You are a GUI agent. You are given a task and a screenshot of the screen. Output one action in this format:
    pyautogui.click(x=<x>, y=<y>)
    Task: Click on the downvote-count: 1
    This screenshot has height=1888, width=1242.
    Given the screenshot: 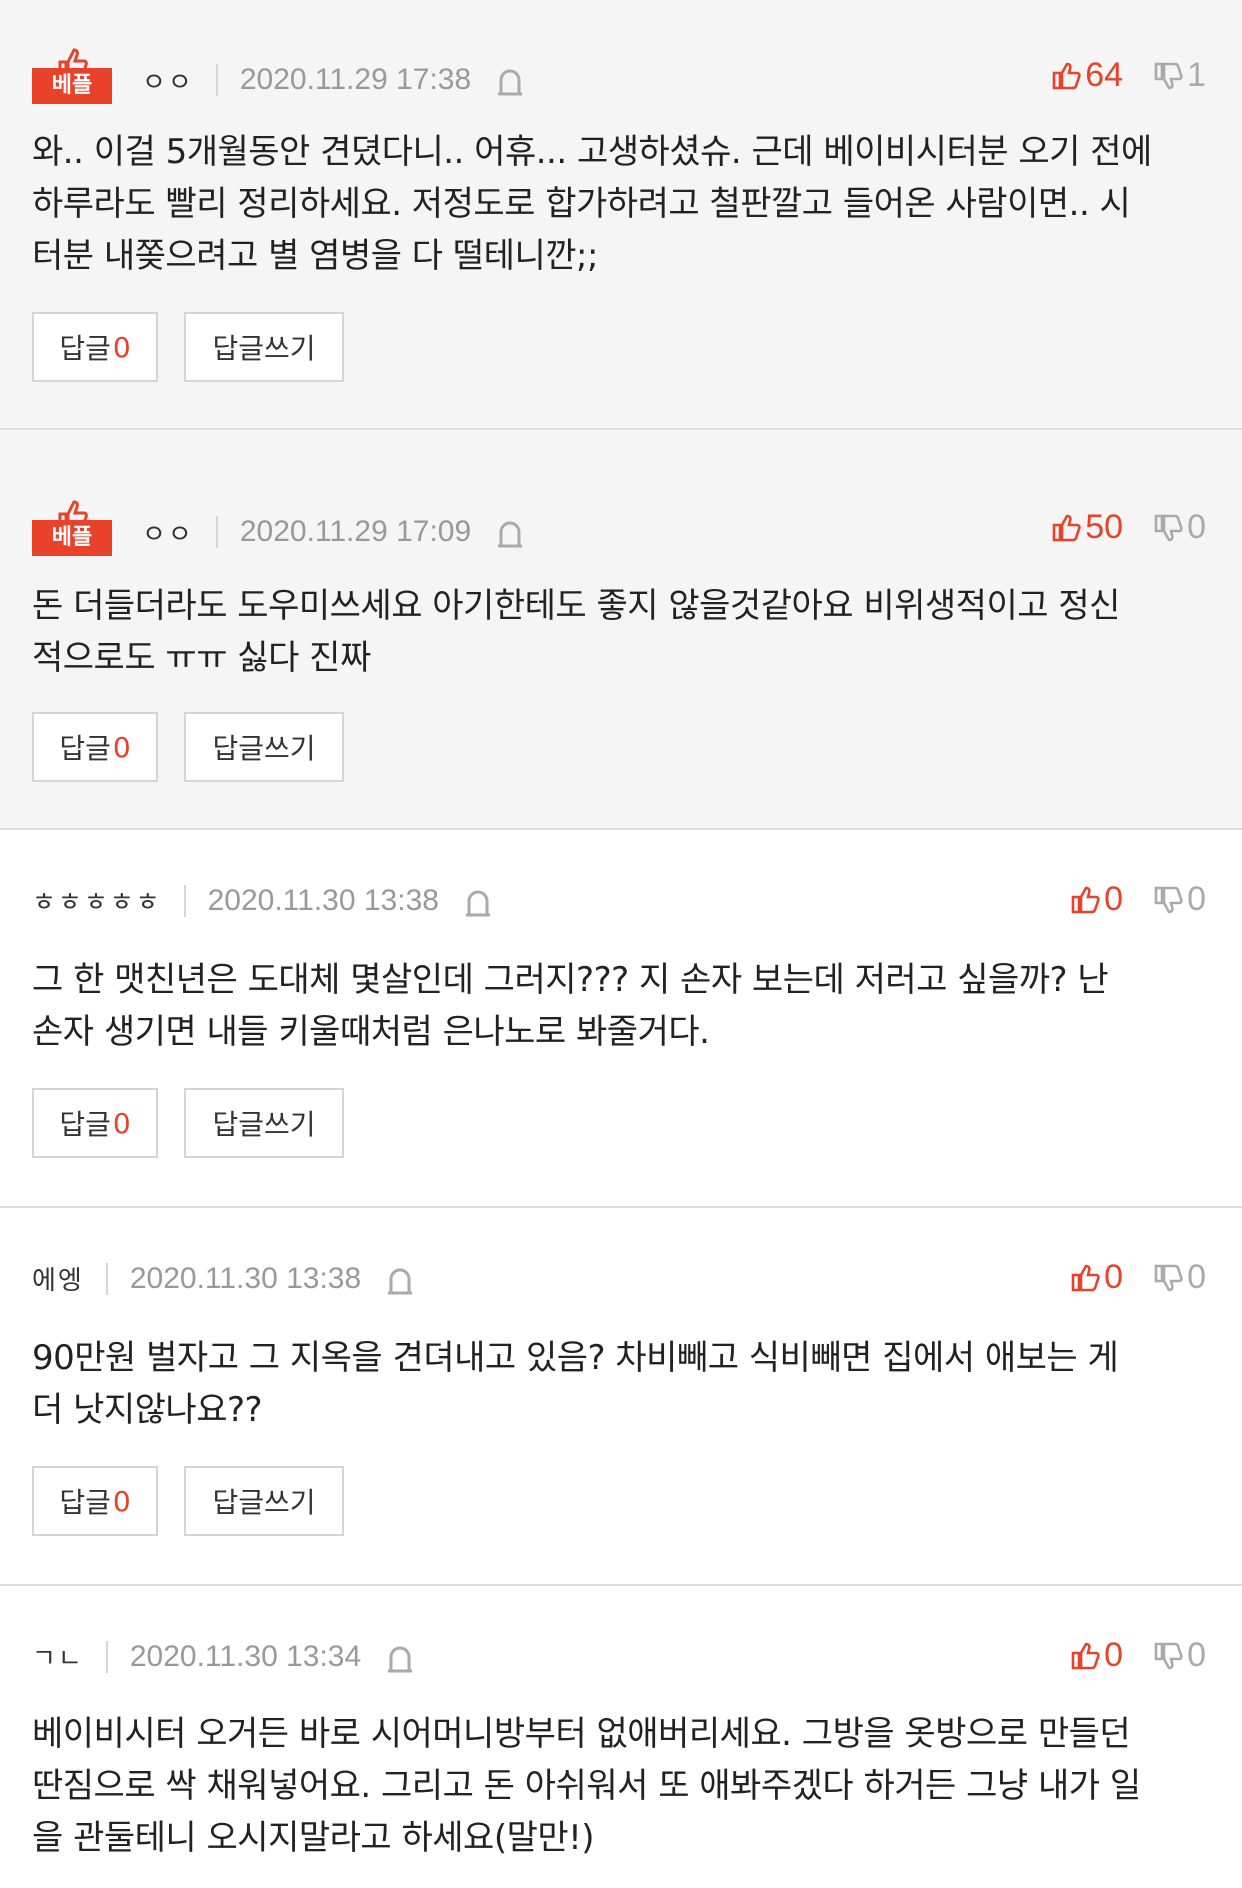 What is the action you would take?
    pyautogui.click(x=1196, y=75)
    